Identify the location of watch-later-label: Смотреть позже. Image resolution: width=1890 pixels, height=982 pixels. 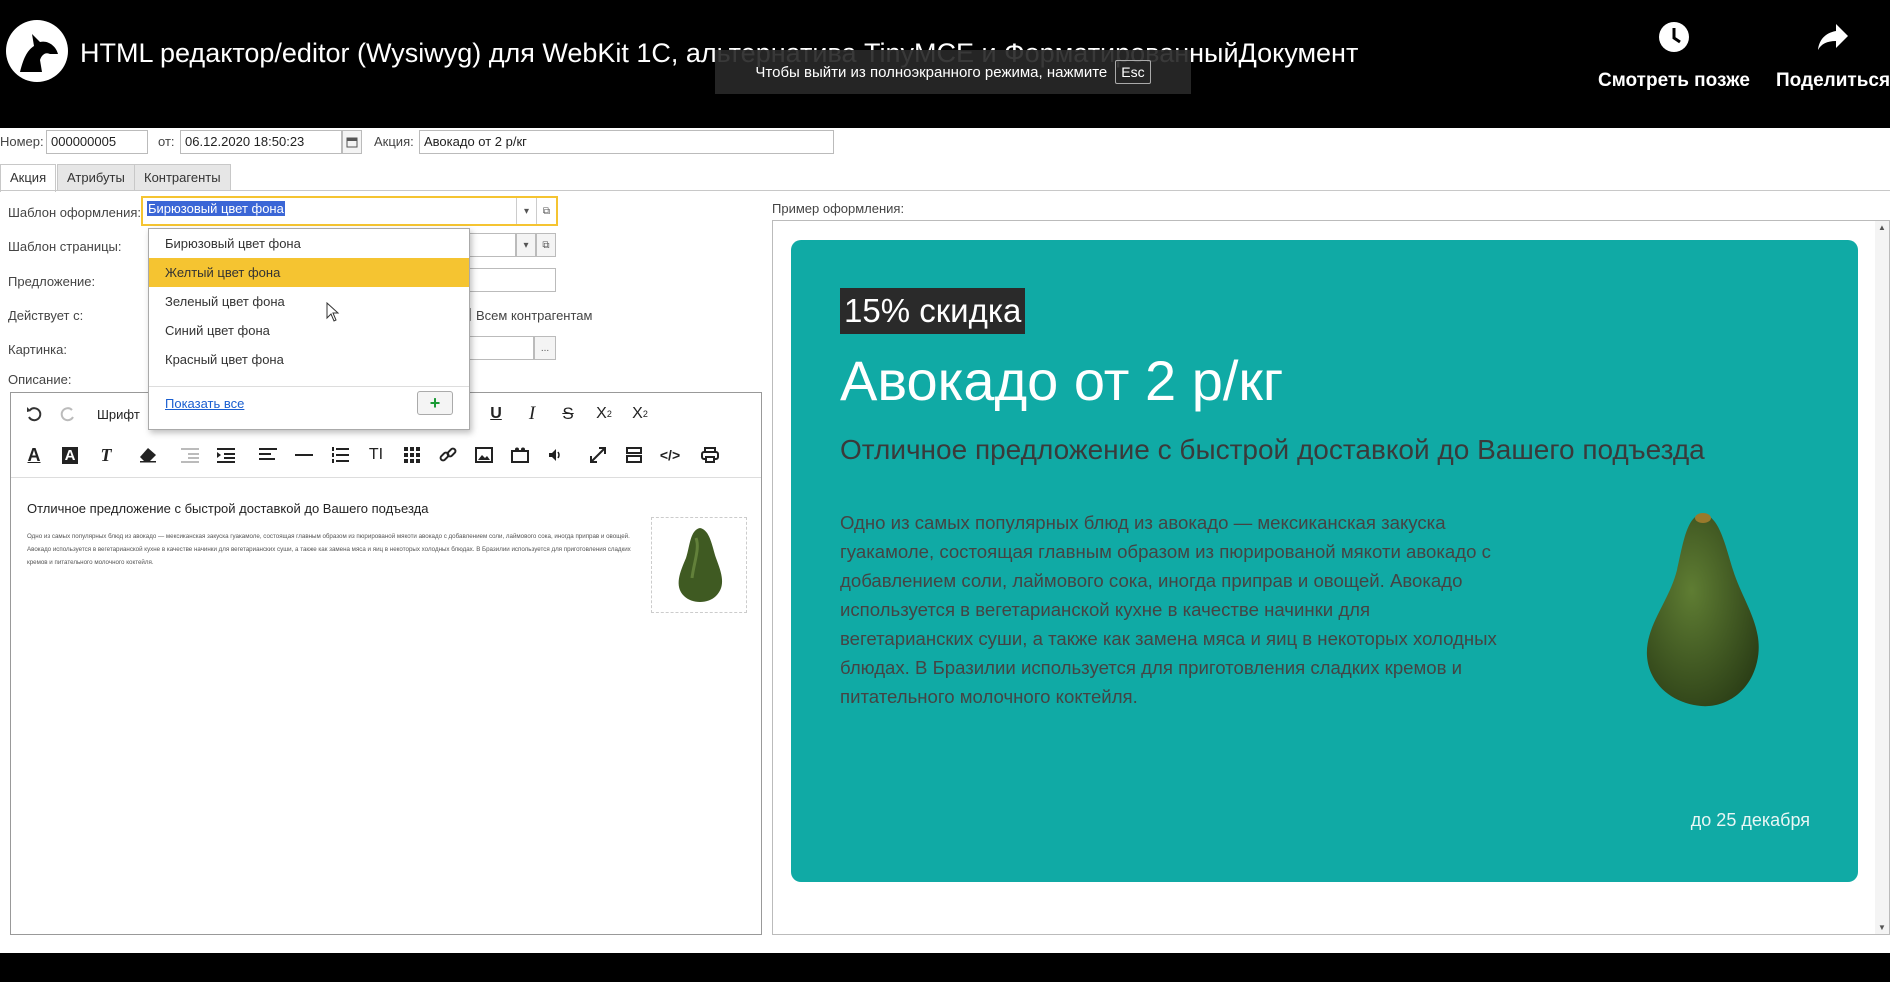
(1674, 80).